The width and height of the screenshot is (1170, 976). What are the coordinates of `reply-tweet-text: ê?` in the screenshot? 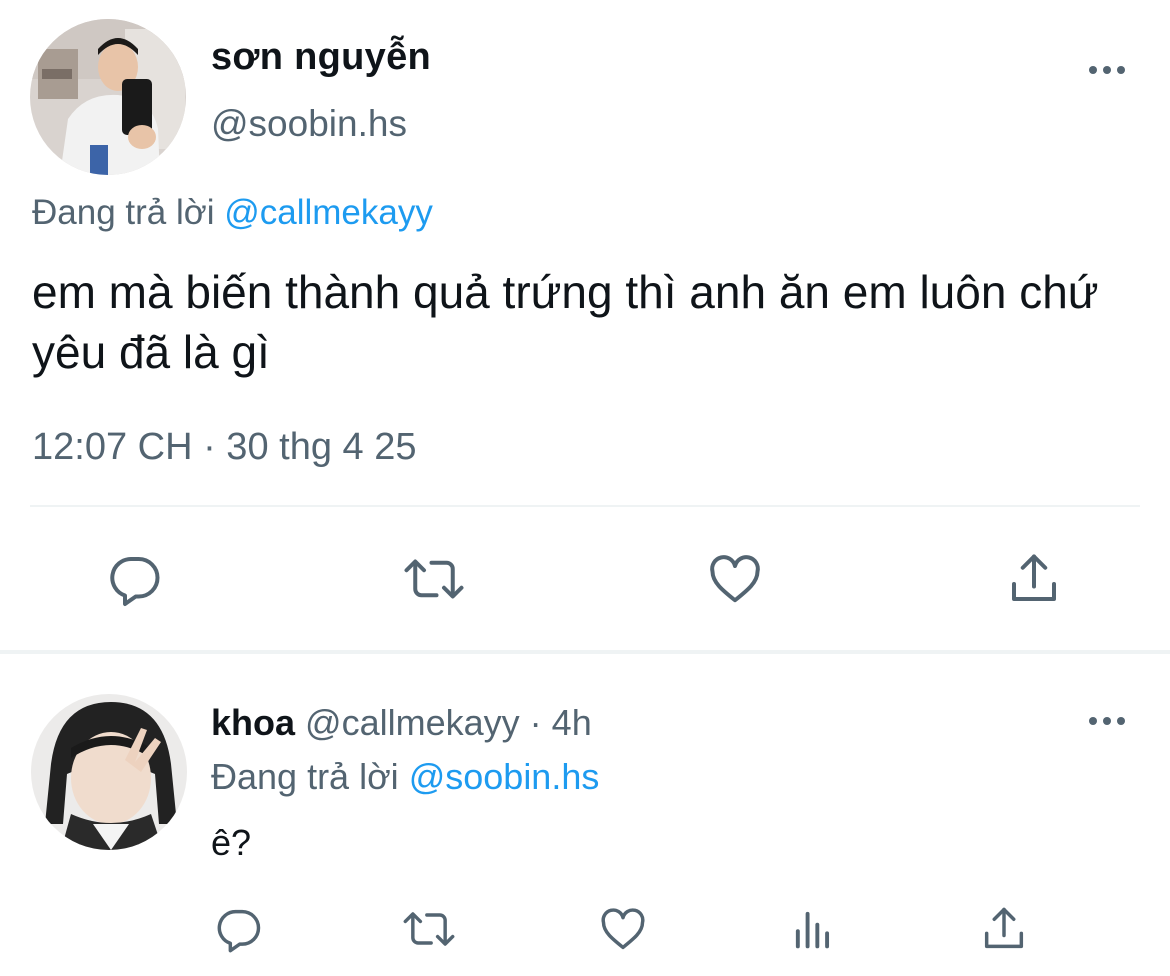 It's located at (231, 842).